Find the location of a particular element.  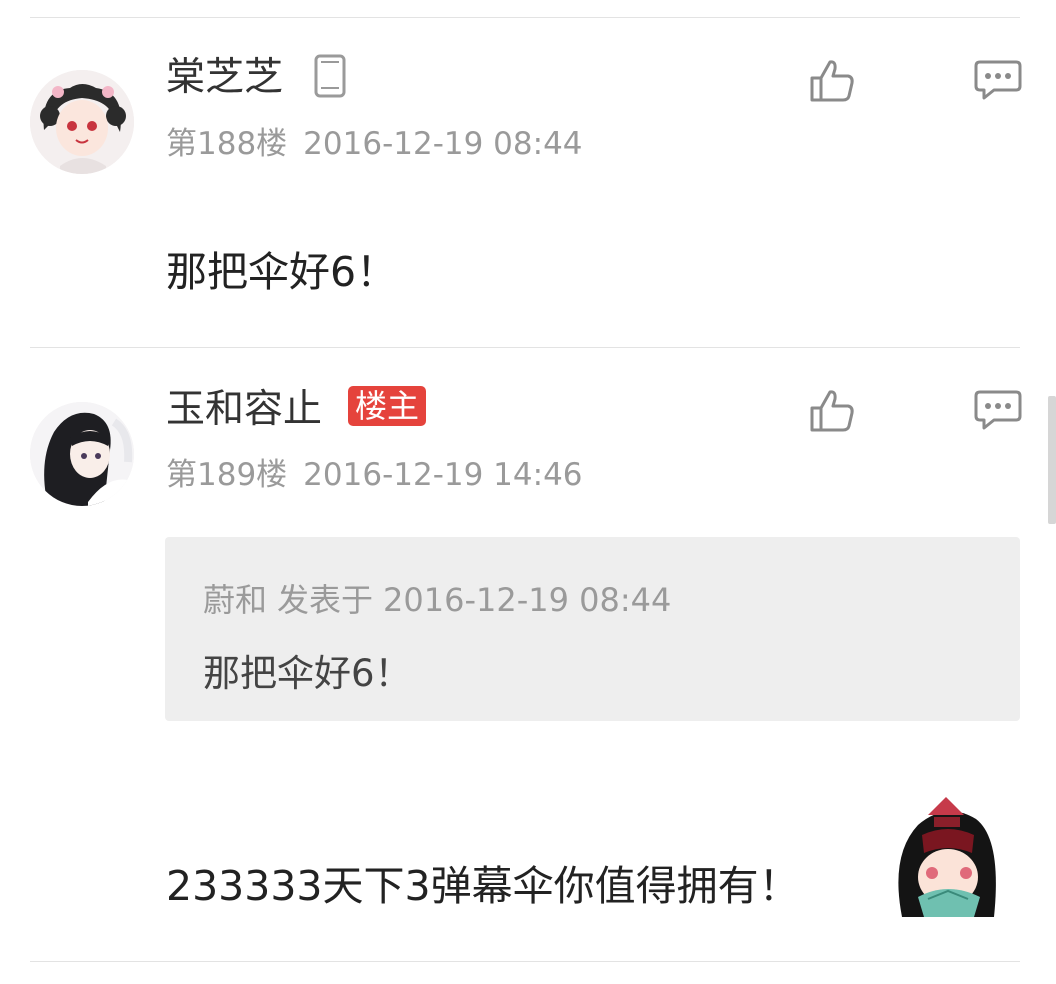

author-badge: 楼主 is located at coordinates (387, 406).